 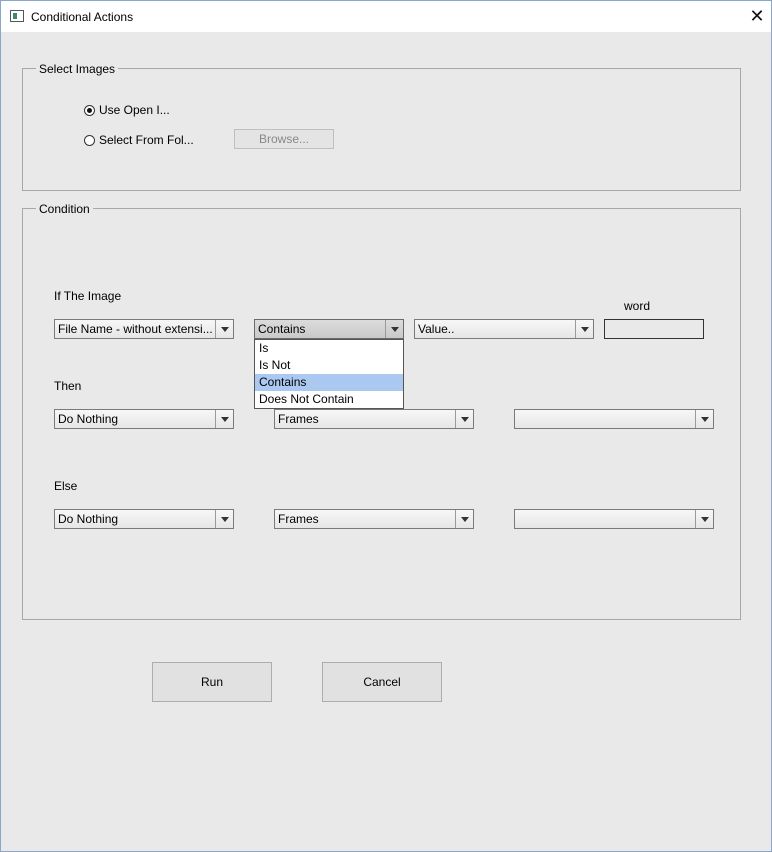 What do you see at coordinates (144, 519) in the screenshot?
I see `else-action-combo: Do Nothing` at bounding box center [144, 519].